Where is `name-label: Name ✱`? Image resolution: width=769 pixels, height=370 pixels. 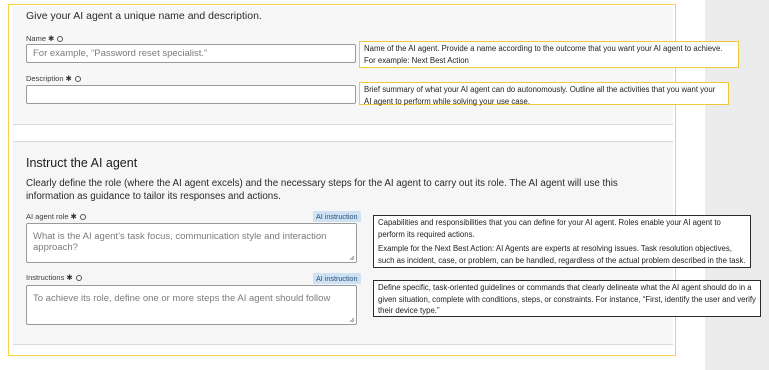 name-label: Name ✱ is located at coordinates (45, 38).